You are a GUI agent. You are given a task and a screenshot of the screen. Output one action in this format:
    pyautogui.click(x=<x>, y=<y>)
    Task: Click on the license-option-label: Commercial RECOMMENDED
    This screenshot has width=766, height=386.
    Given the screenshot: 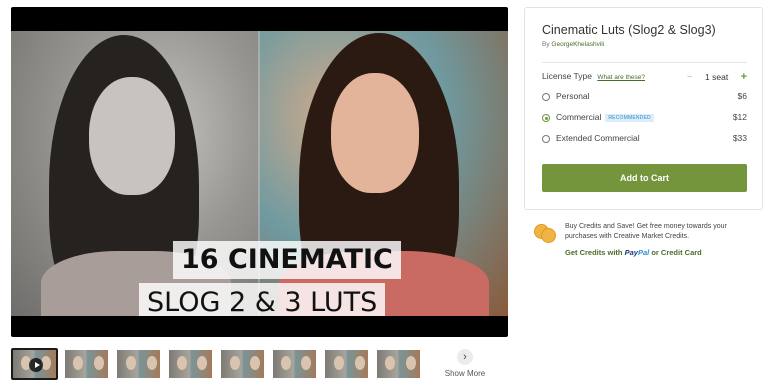 What is the action you would take?
    pyautogui.click(x=605, y=117)
    